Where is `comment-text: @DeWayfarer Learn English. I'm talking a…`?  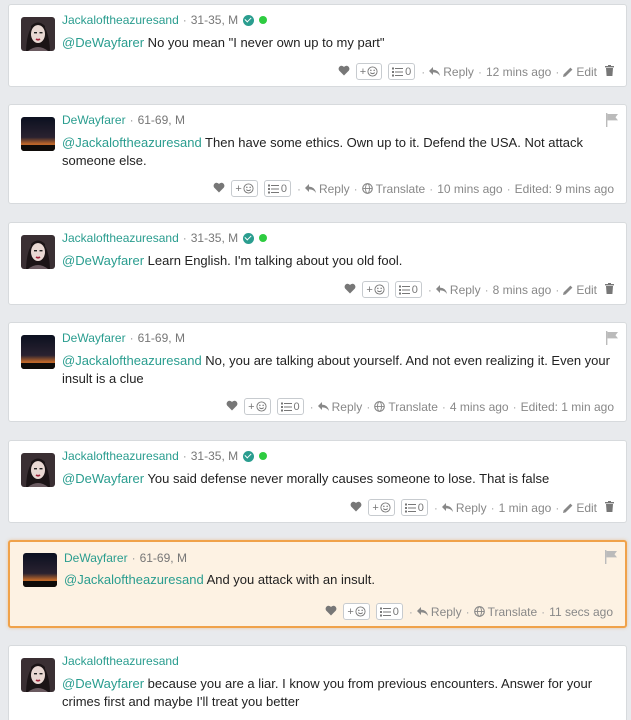 comment-text: @DeWayfarer Learn English. I'm talking a… is located at coordinates (337, 261).